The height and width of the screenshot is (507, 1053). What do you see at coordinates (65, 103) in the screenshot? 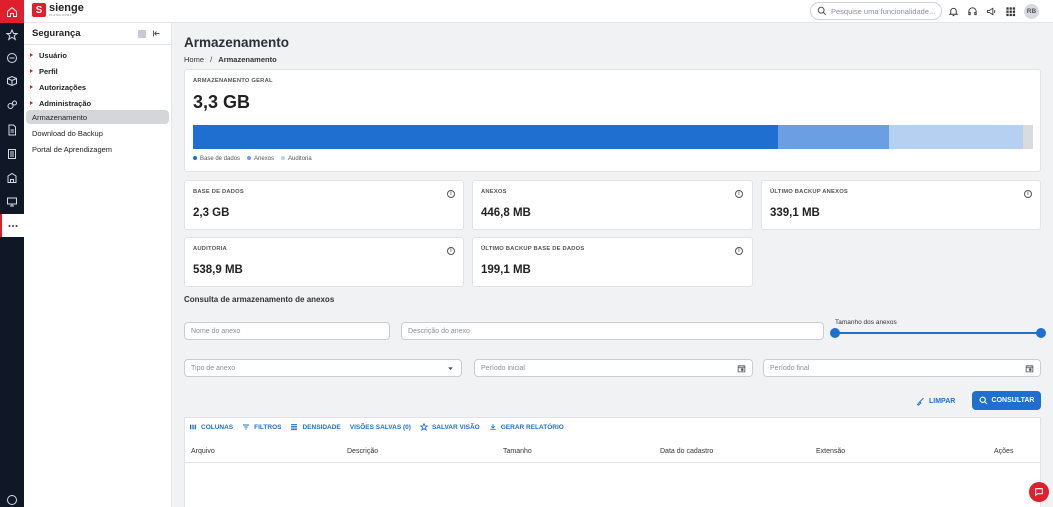
I see `sidebar-item-label: Administração` at bounding box center [65, 103].